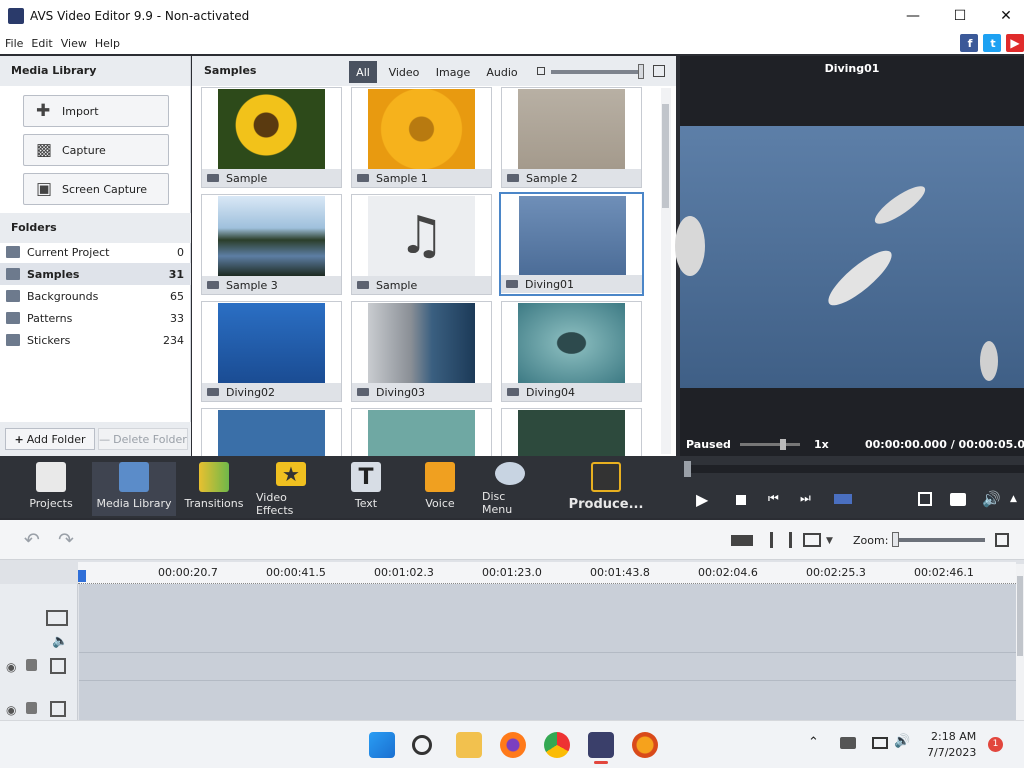  I want to click on seek-bar, so click(856, 469).